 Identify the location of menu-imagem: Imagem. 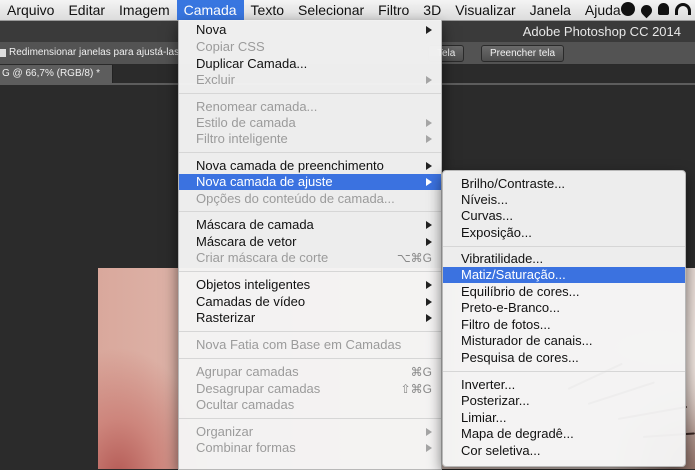
(144, 10).